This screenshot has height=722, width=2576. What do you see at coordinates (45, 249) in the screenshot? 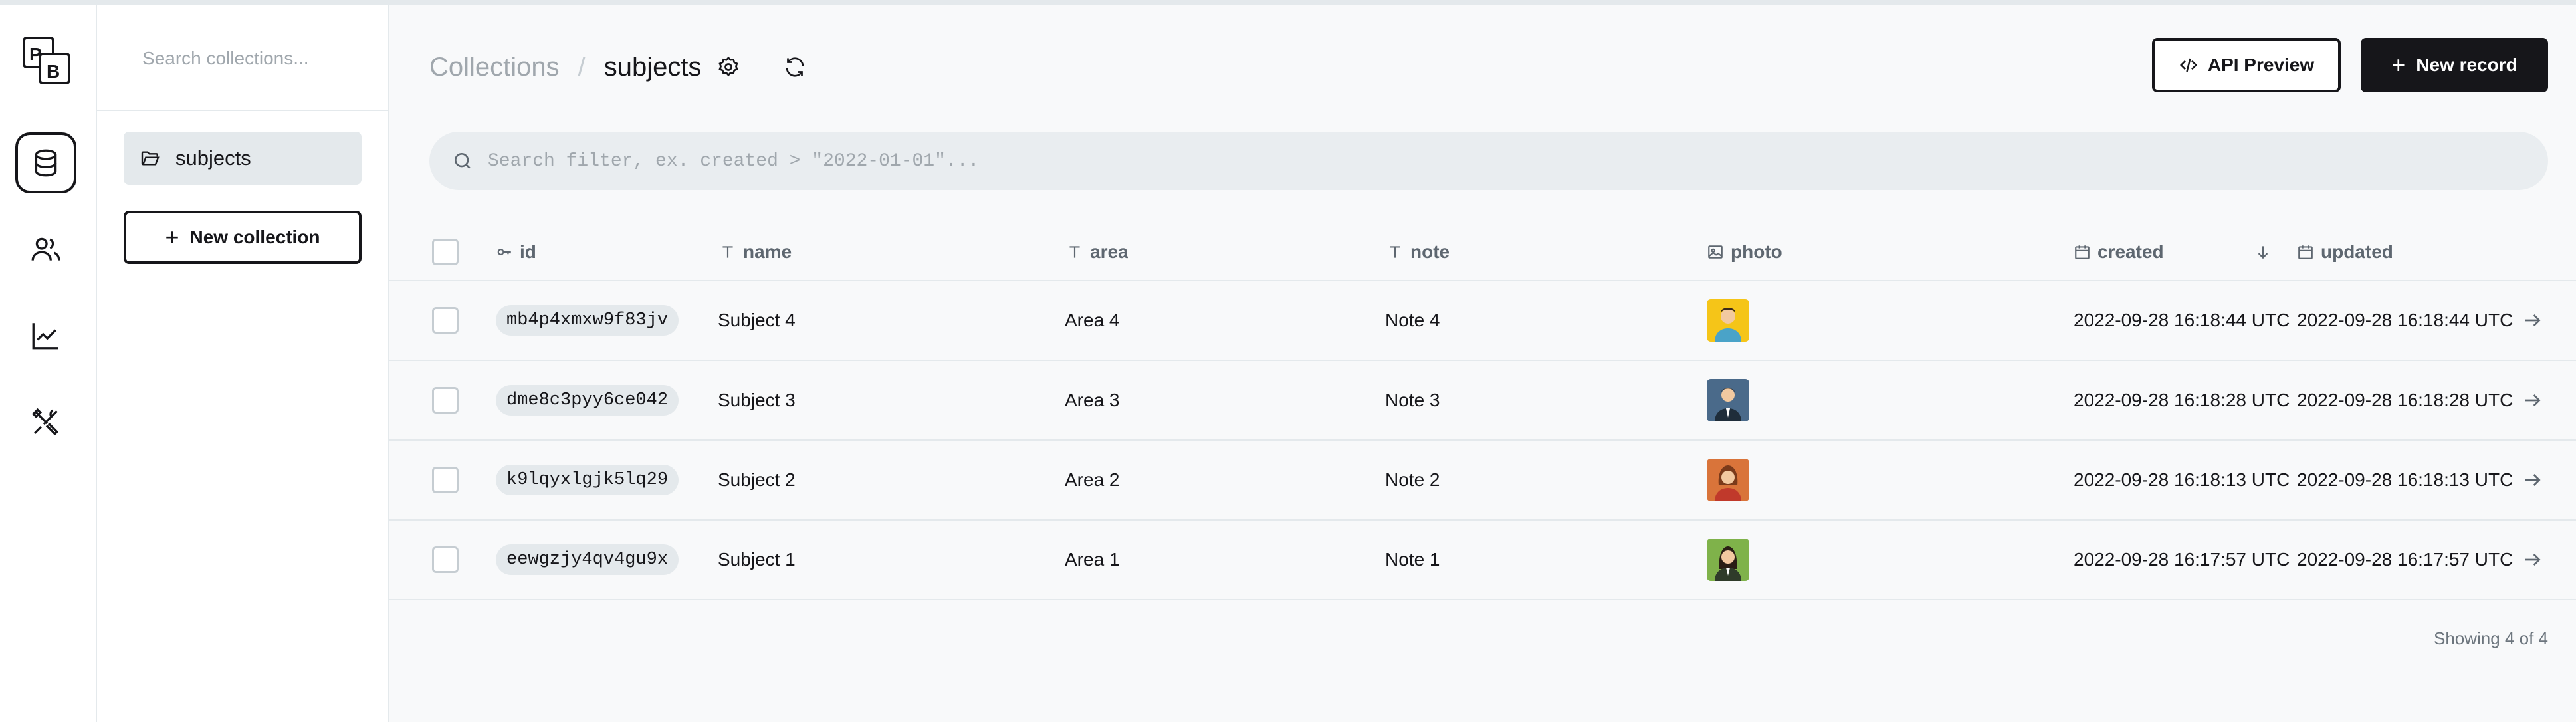
I see `rail-users-button` at bounding box center [45, 249].